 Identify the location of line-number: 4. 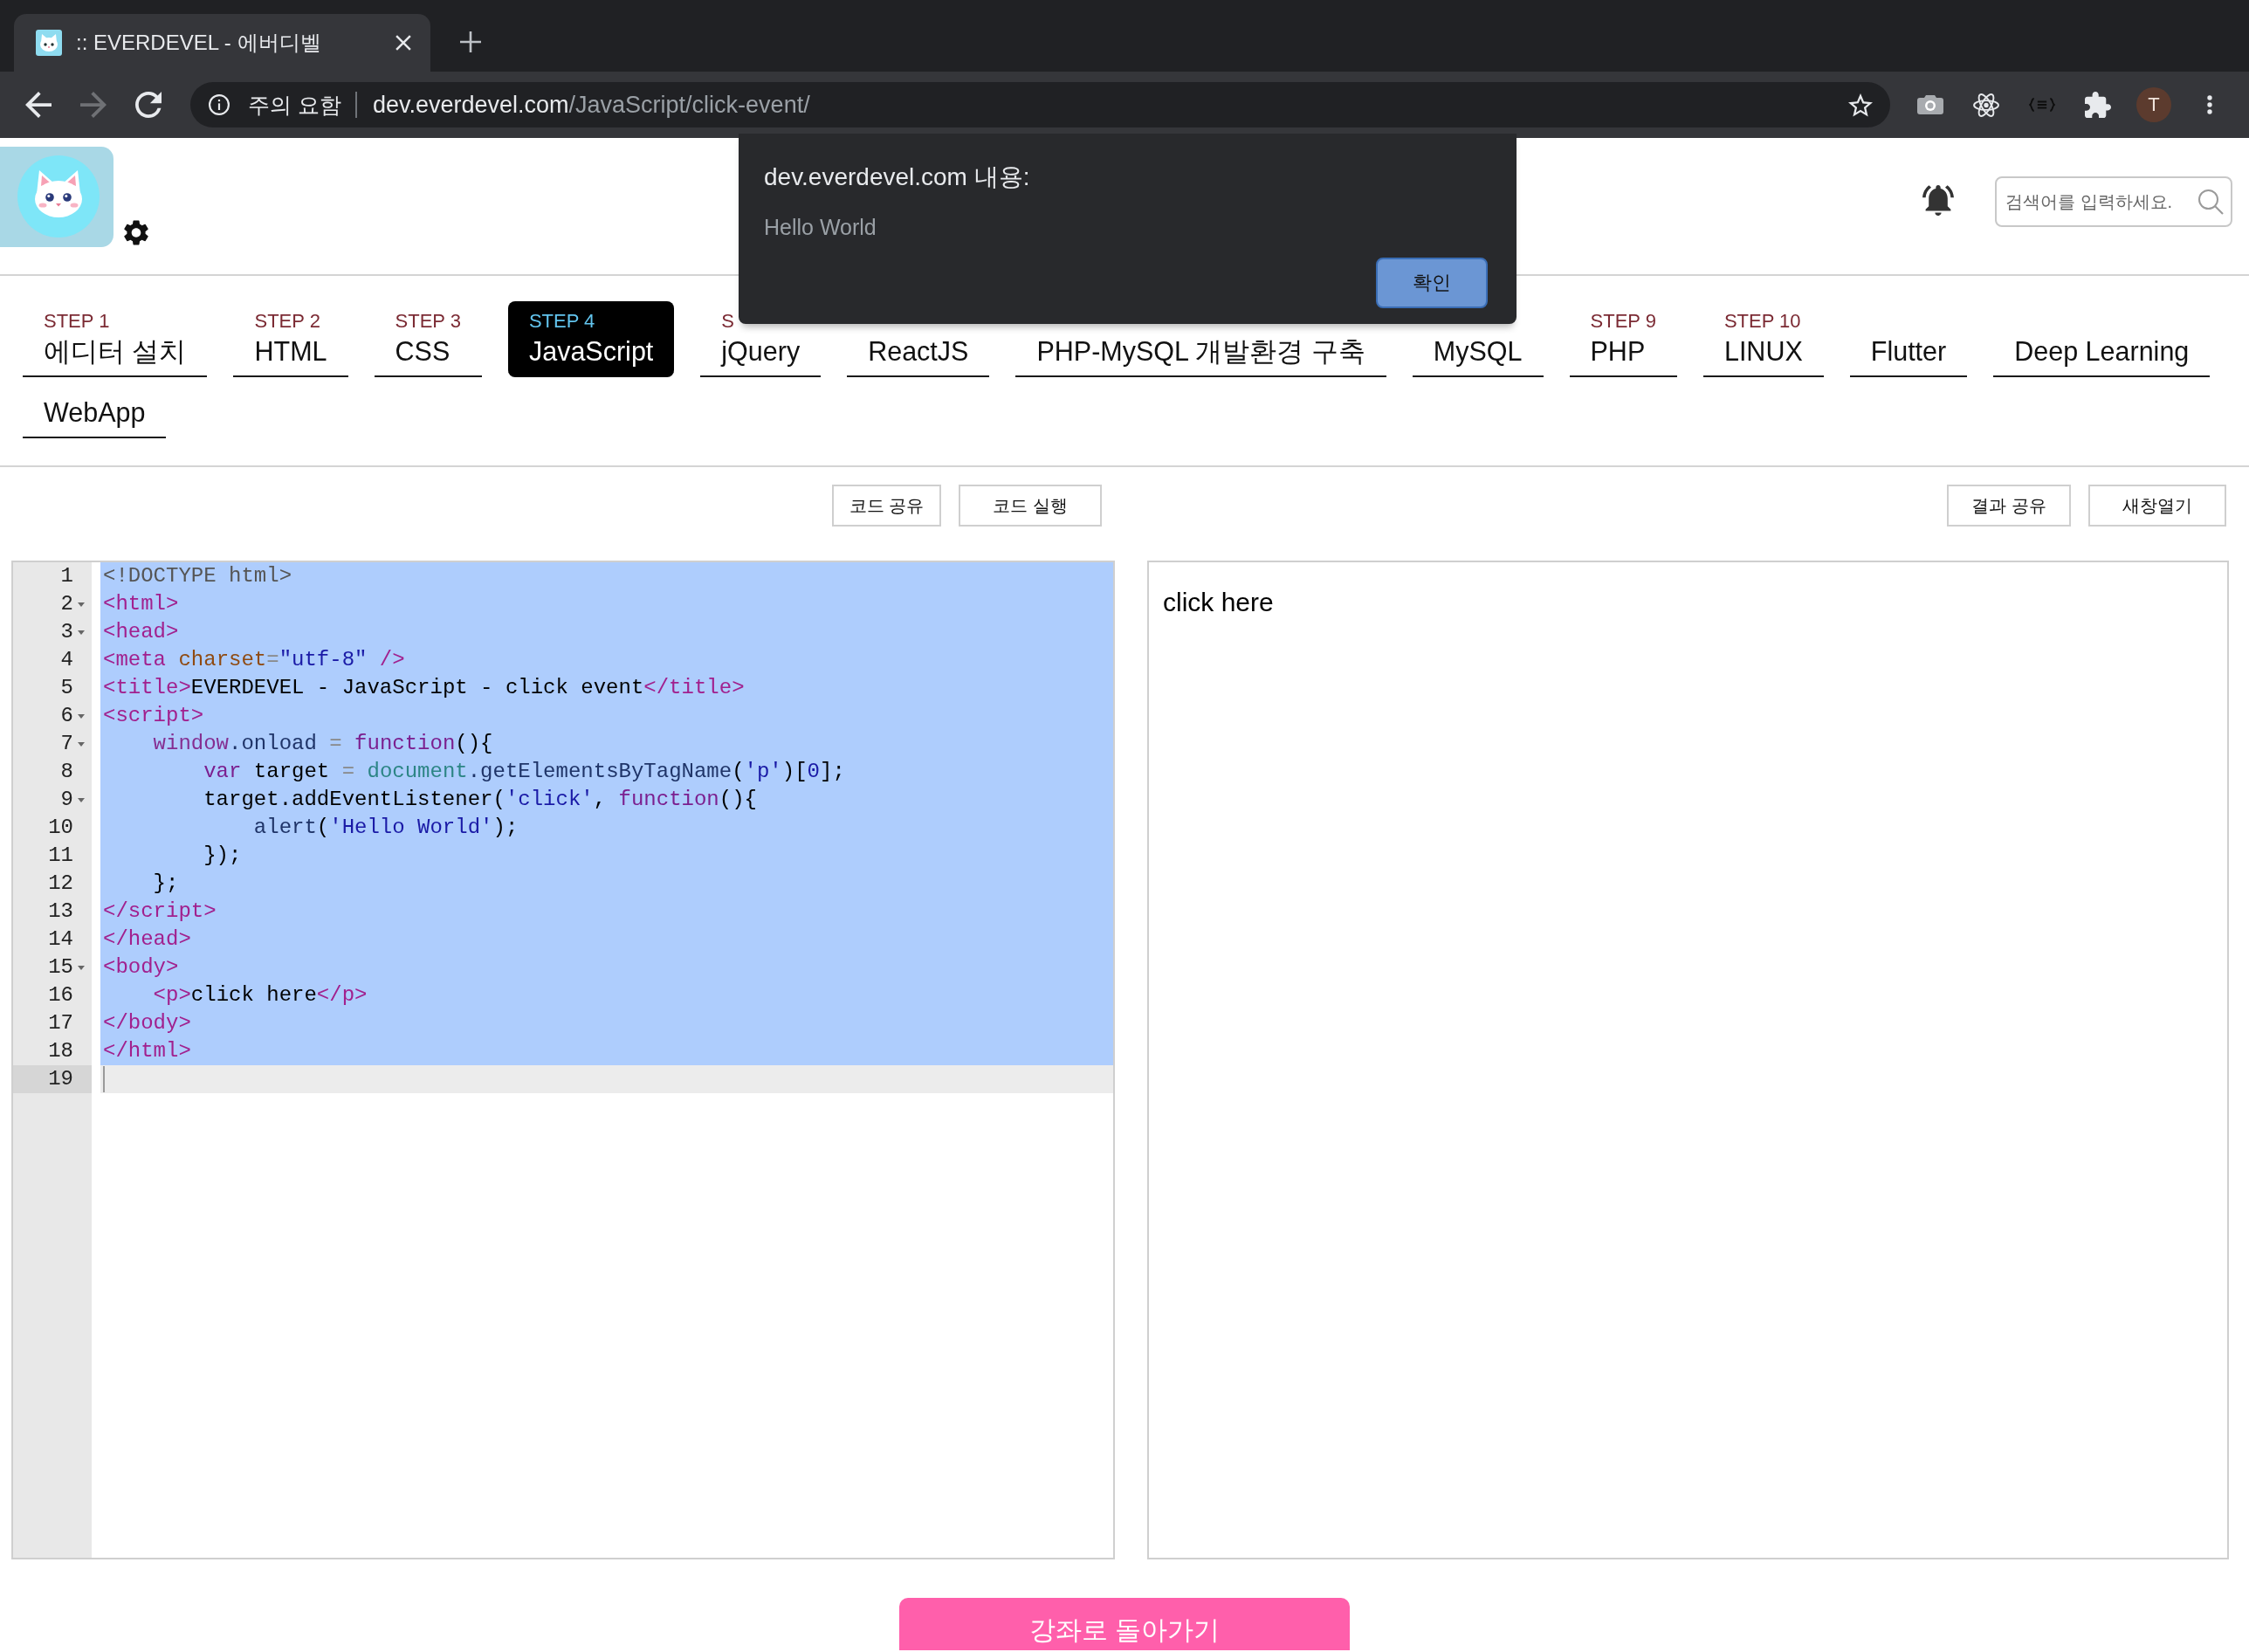
(67, 660).